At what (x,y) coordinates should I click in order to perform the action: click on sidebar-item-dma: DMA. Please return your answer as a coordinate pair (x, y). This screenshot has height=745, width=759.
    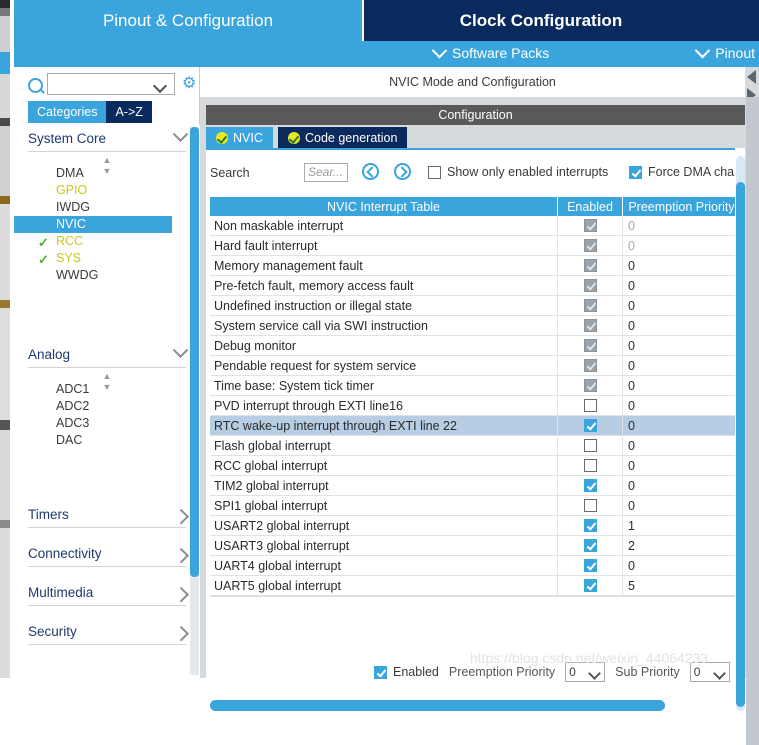
    Looking at the image, I should click on (93, 173).